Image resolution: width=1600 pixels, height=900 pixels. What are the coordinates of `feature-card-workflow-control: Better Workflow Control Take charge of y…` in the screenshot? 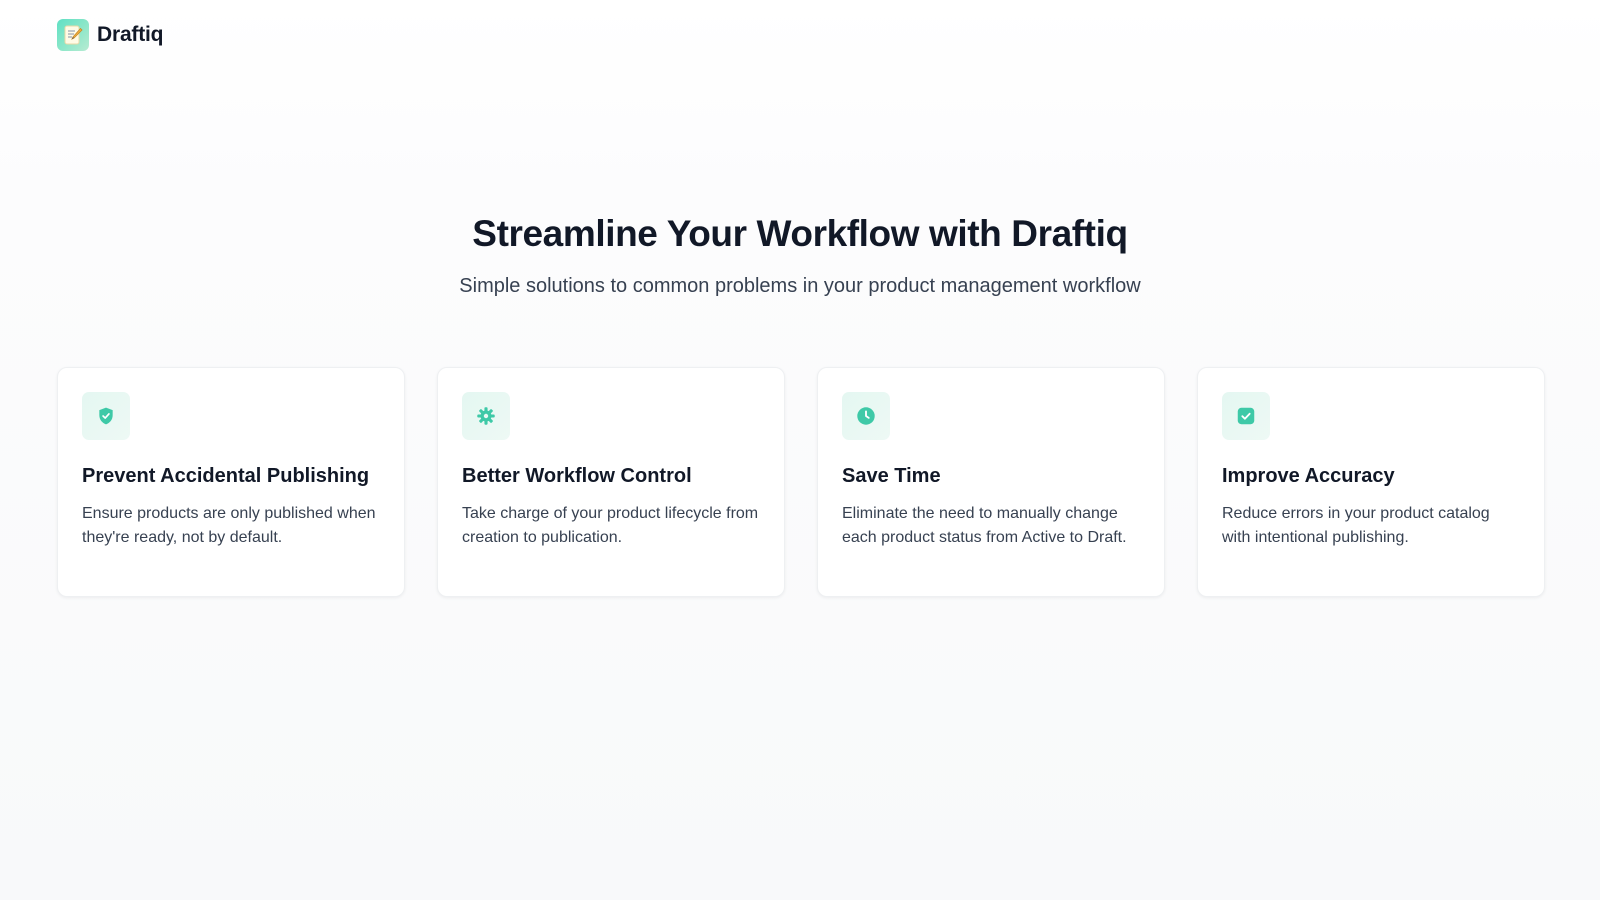 It's located at (611, 482).